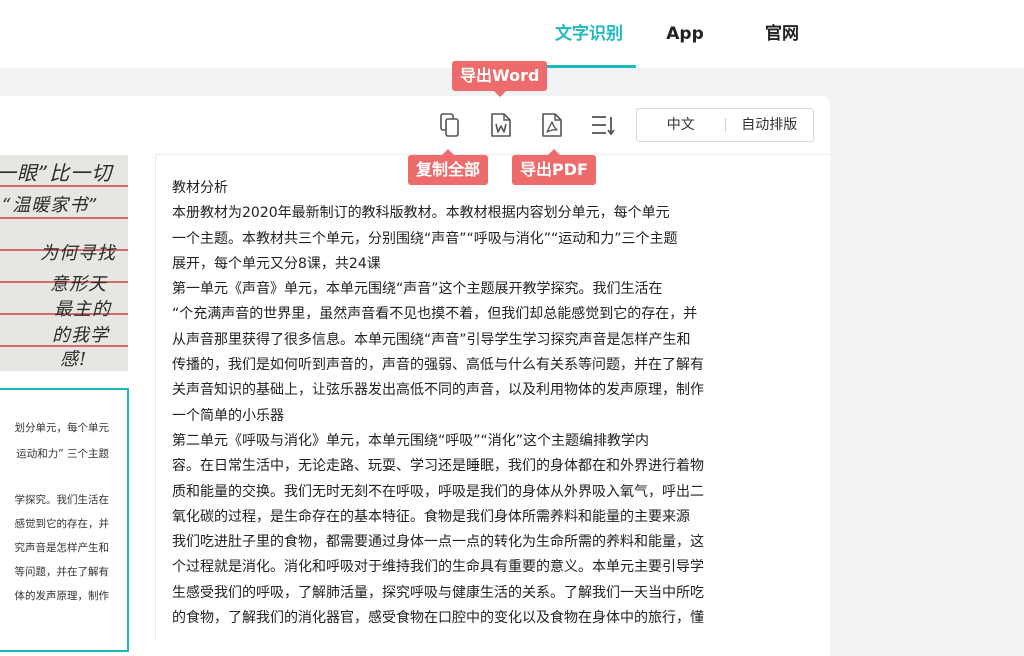  What do you see at coordinates (62, 500) in the screenshot?
I see `preview-line: 学探究。我们生活在` at bounding box center [62, 500].